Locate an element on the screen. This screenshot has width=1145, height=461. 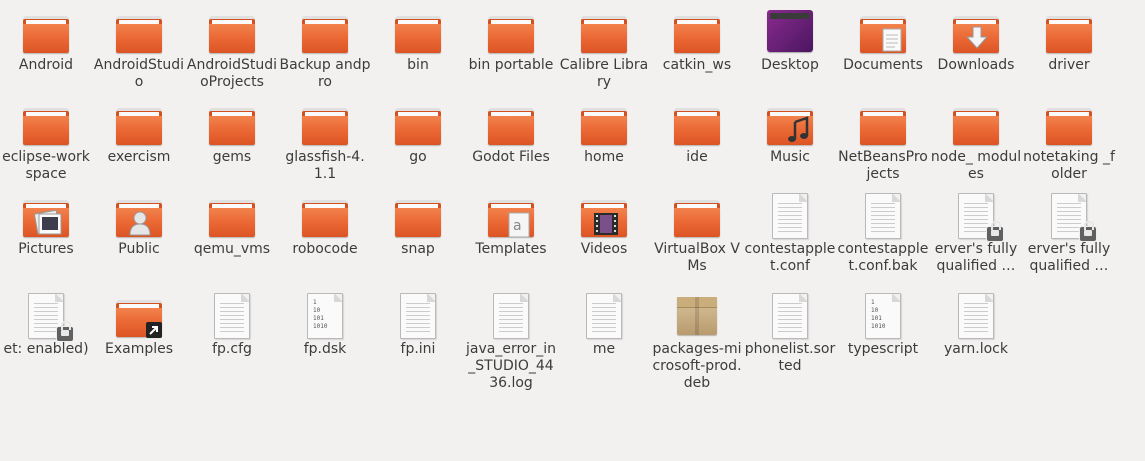
file-label: contestapplet.conf is located at coordinates (790, 257).